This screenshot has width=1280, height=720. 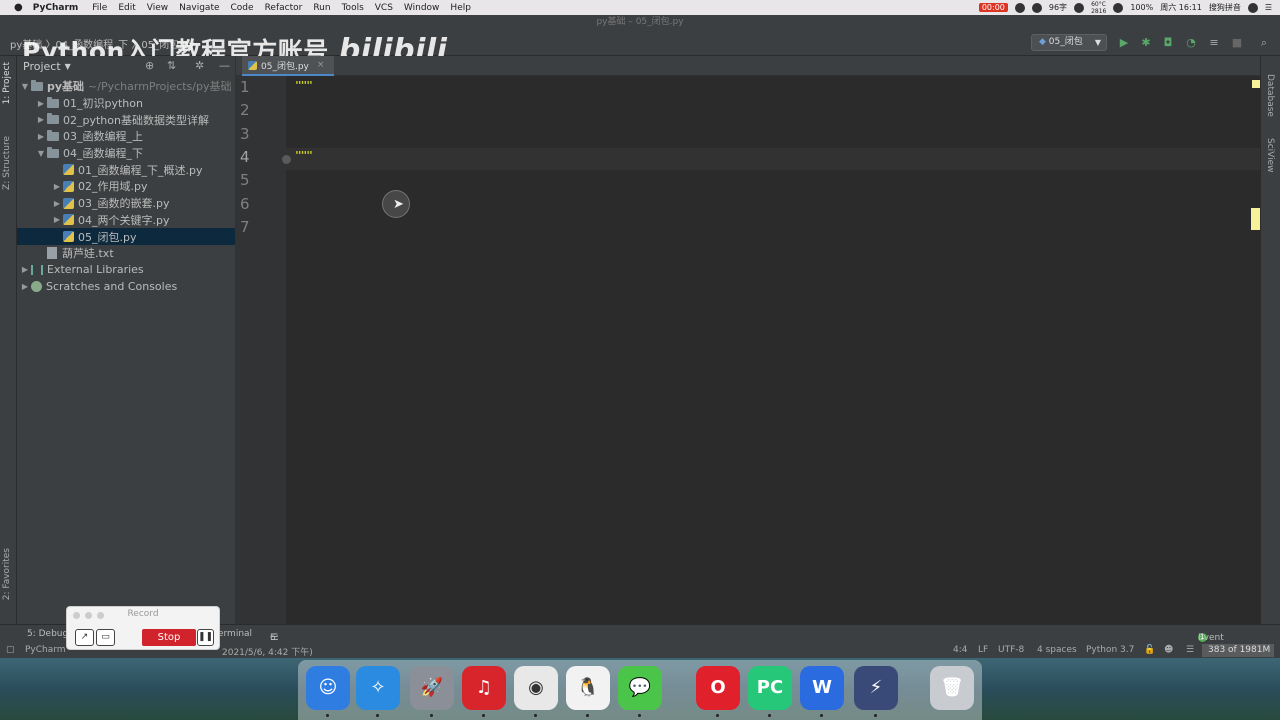 I want to click on menu-view: View, so click(x=157, y=8).